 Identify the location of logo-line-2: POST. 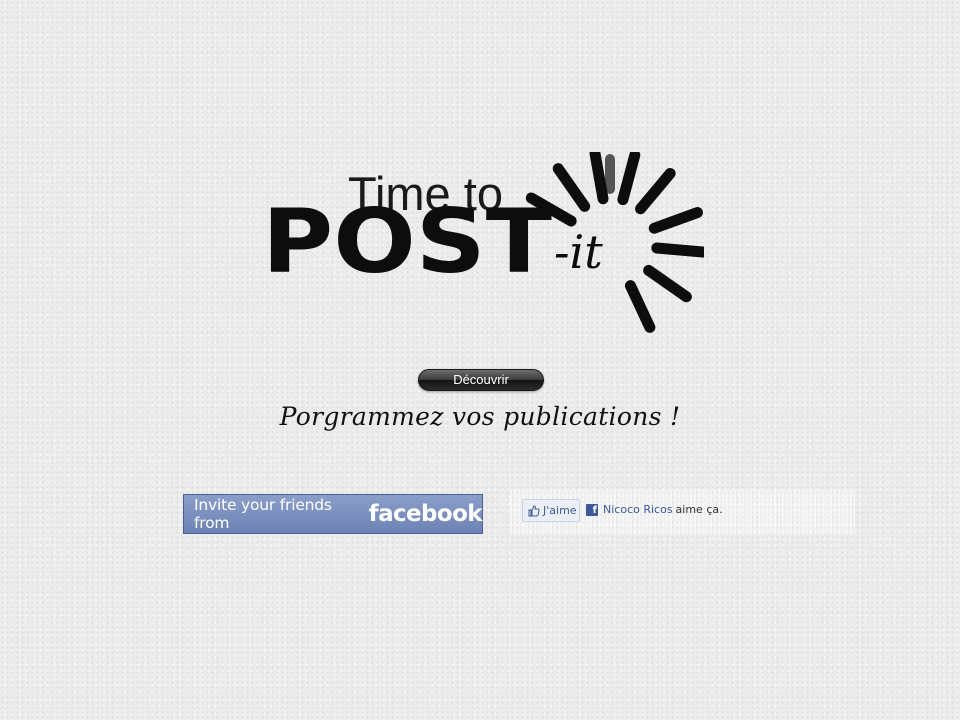
(407, 241).